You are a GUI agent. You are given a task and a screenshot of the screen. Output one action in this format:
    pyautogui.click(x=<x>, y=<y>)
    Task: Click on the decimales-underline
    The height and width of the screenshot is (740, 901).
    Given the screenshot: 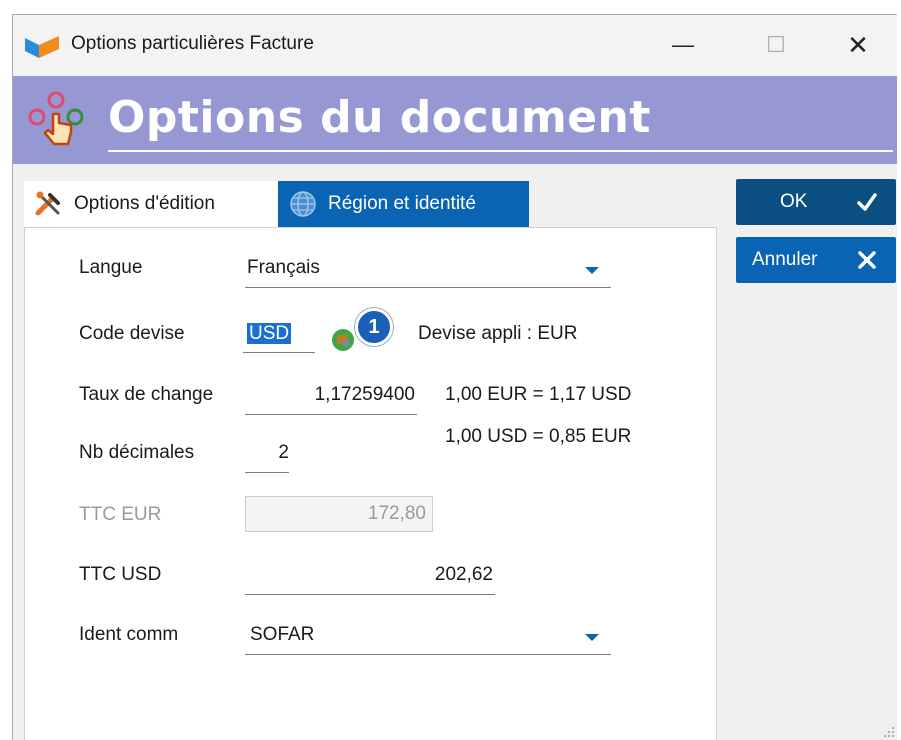 What is the action you would take?
    pyautogui.click(x=267, y=472)
    